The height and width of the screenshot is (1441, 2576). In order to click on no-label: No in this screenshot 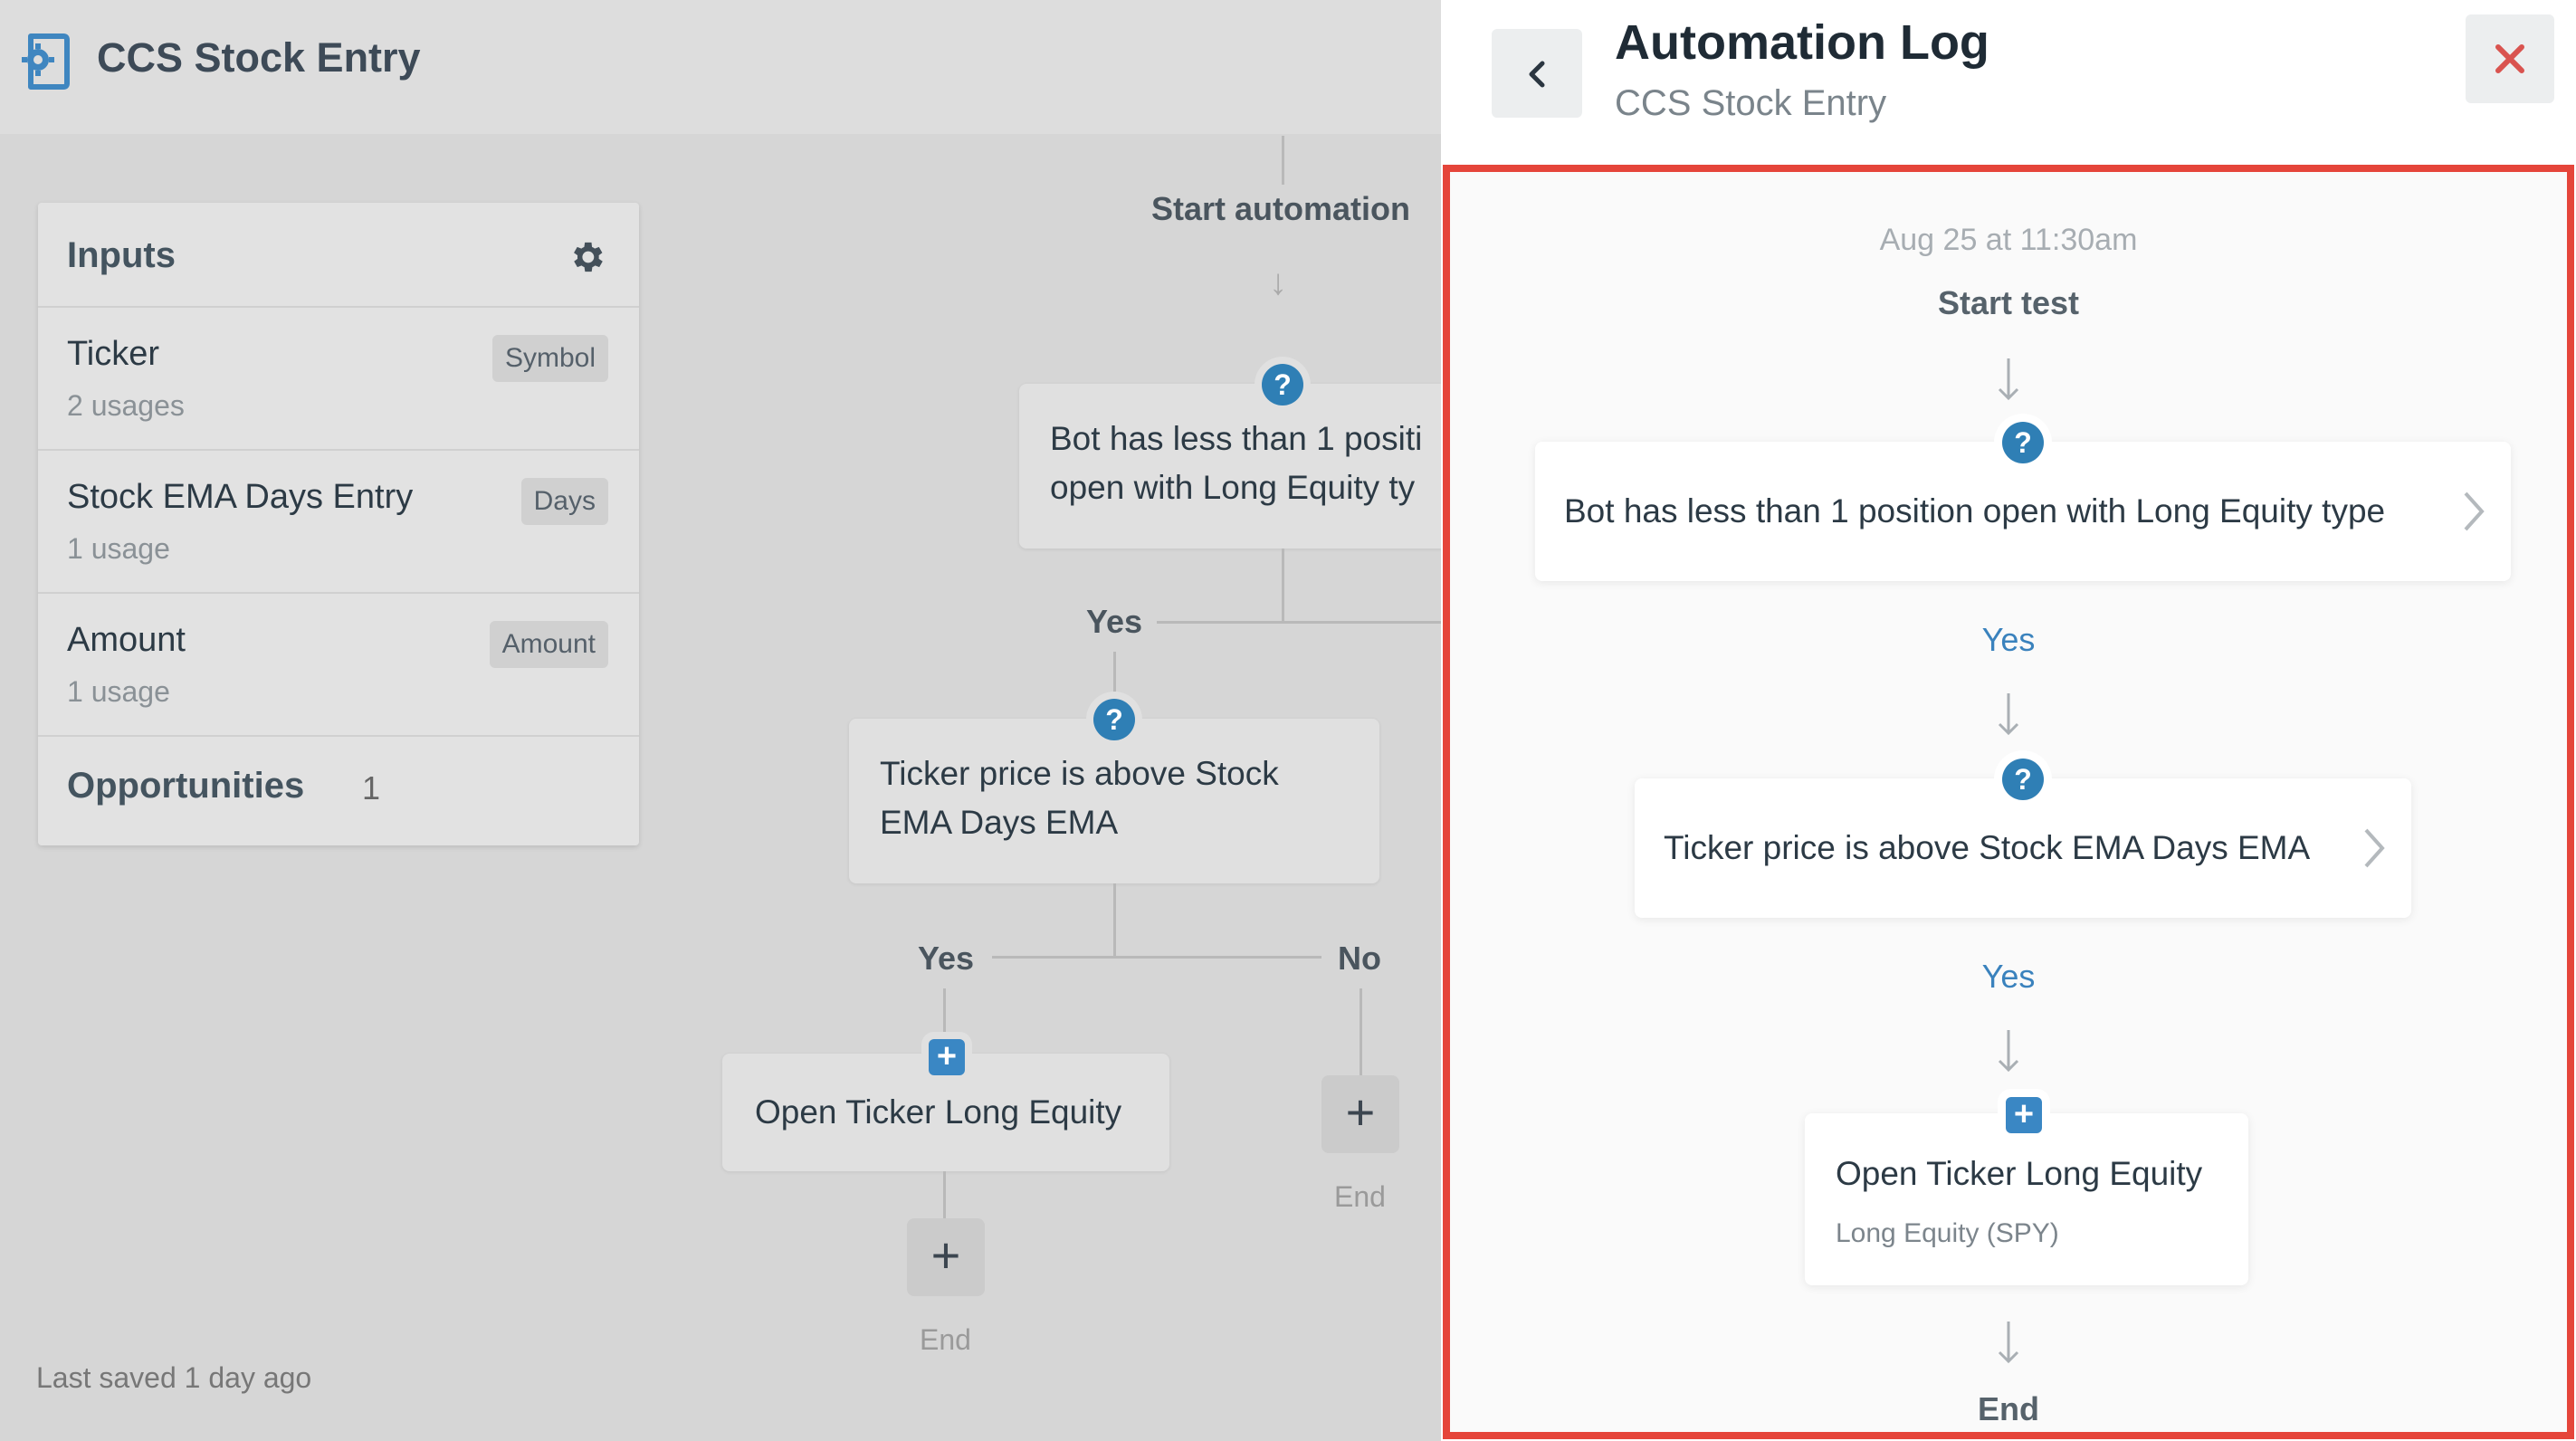, I will do `click(1360, 958)`.